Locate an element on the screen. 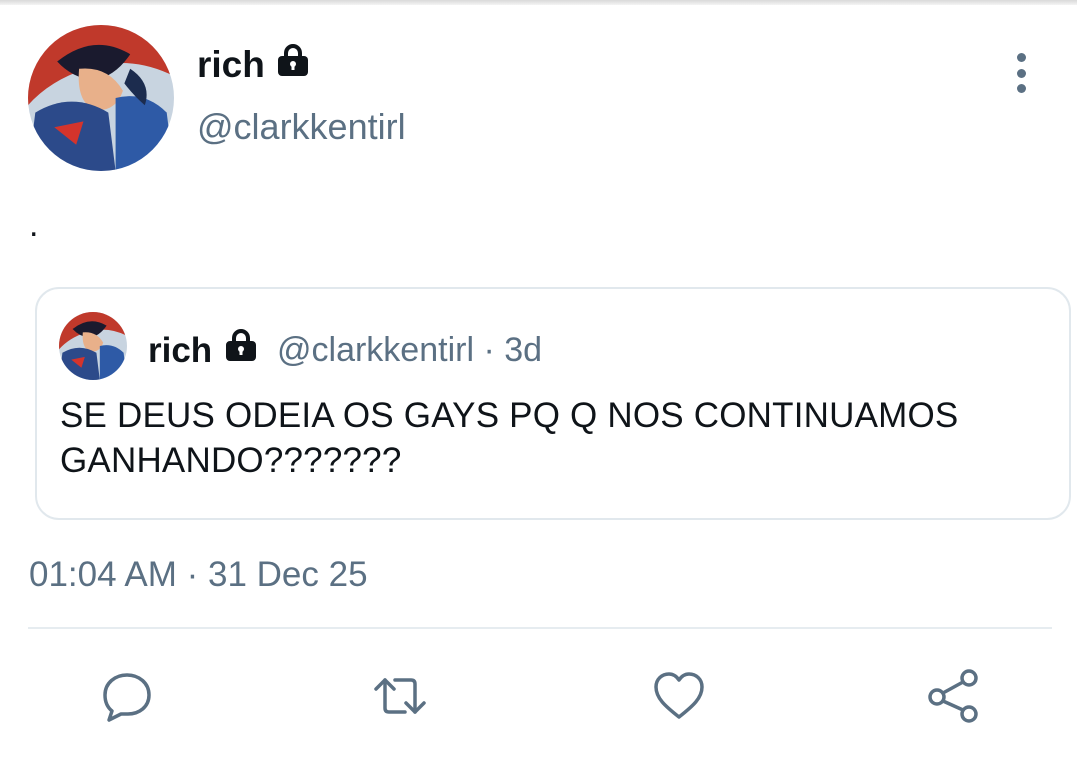  author-name: rich is located at coordinates (254, 65).